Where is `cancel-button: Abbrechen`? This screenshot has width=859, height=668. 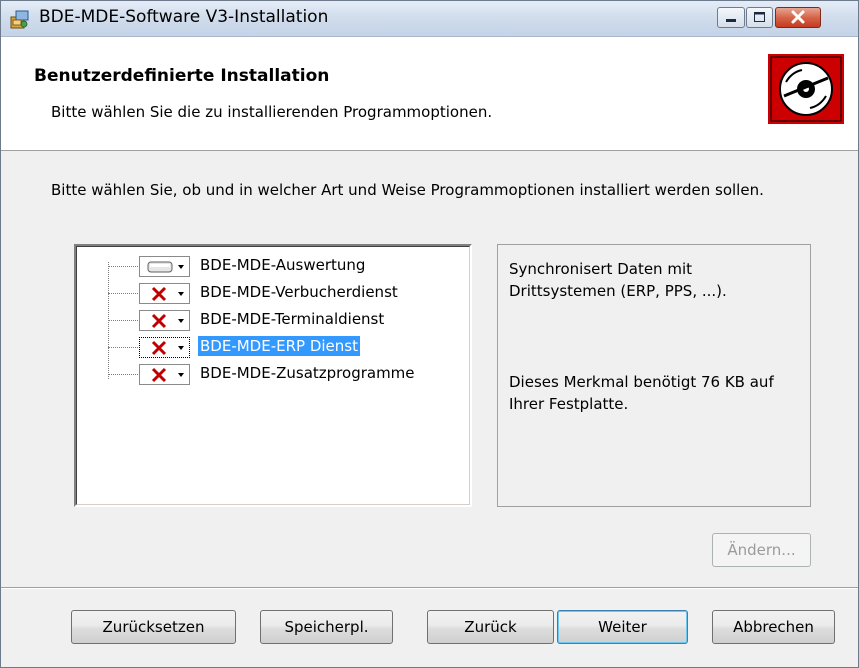 cancel-button: Abbrechen is located at coordinates (773, 627).